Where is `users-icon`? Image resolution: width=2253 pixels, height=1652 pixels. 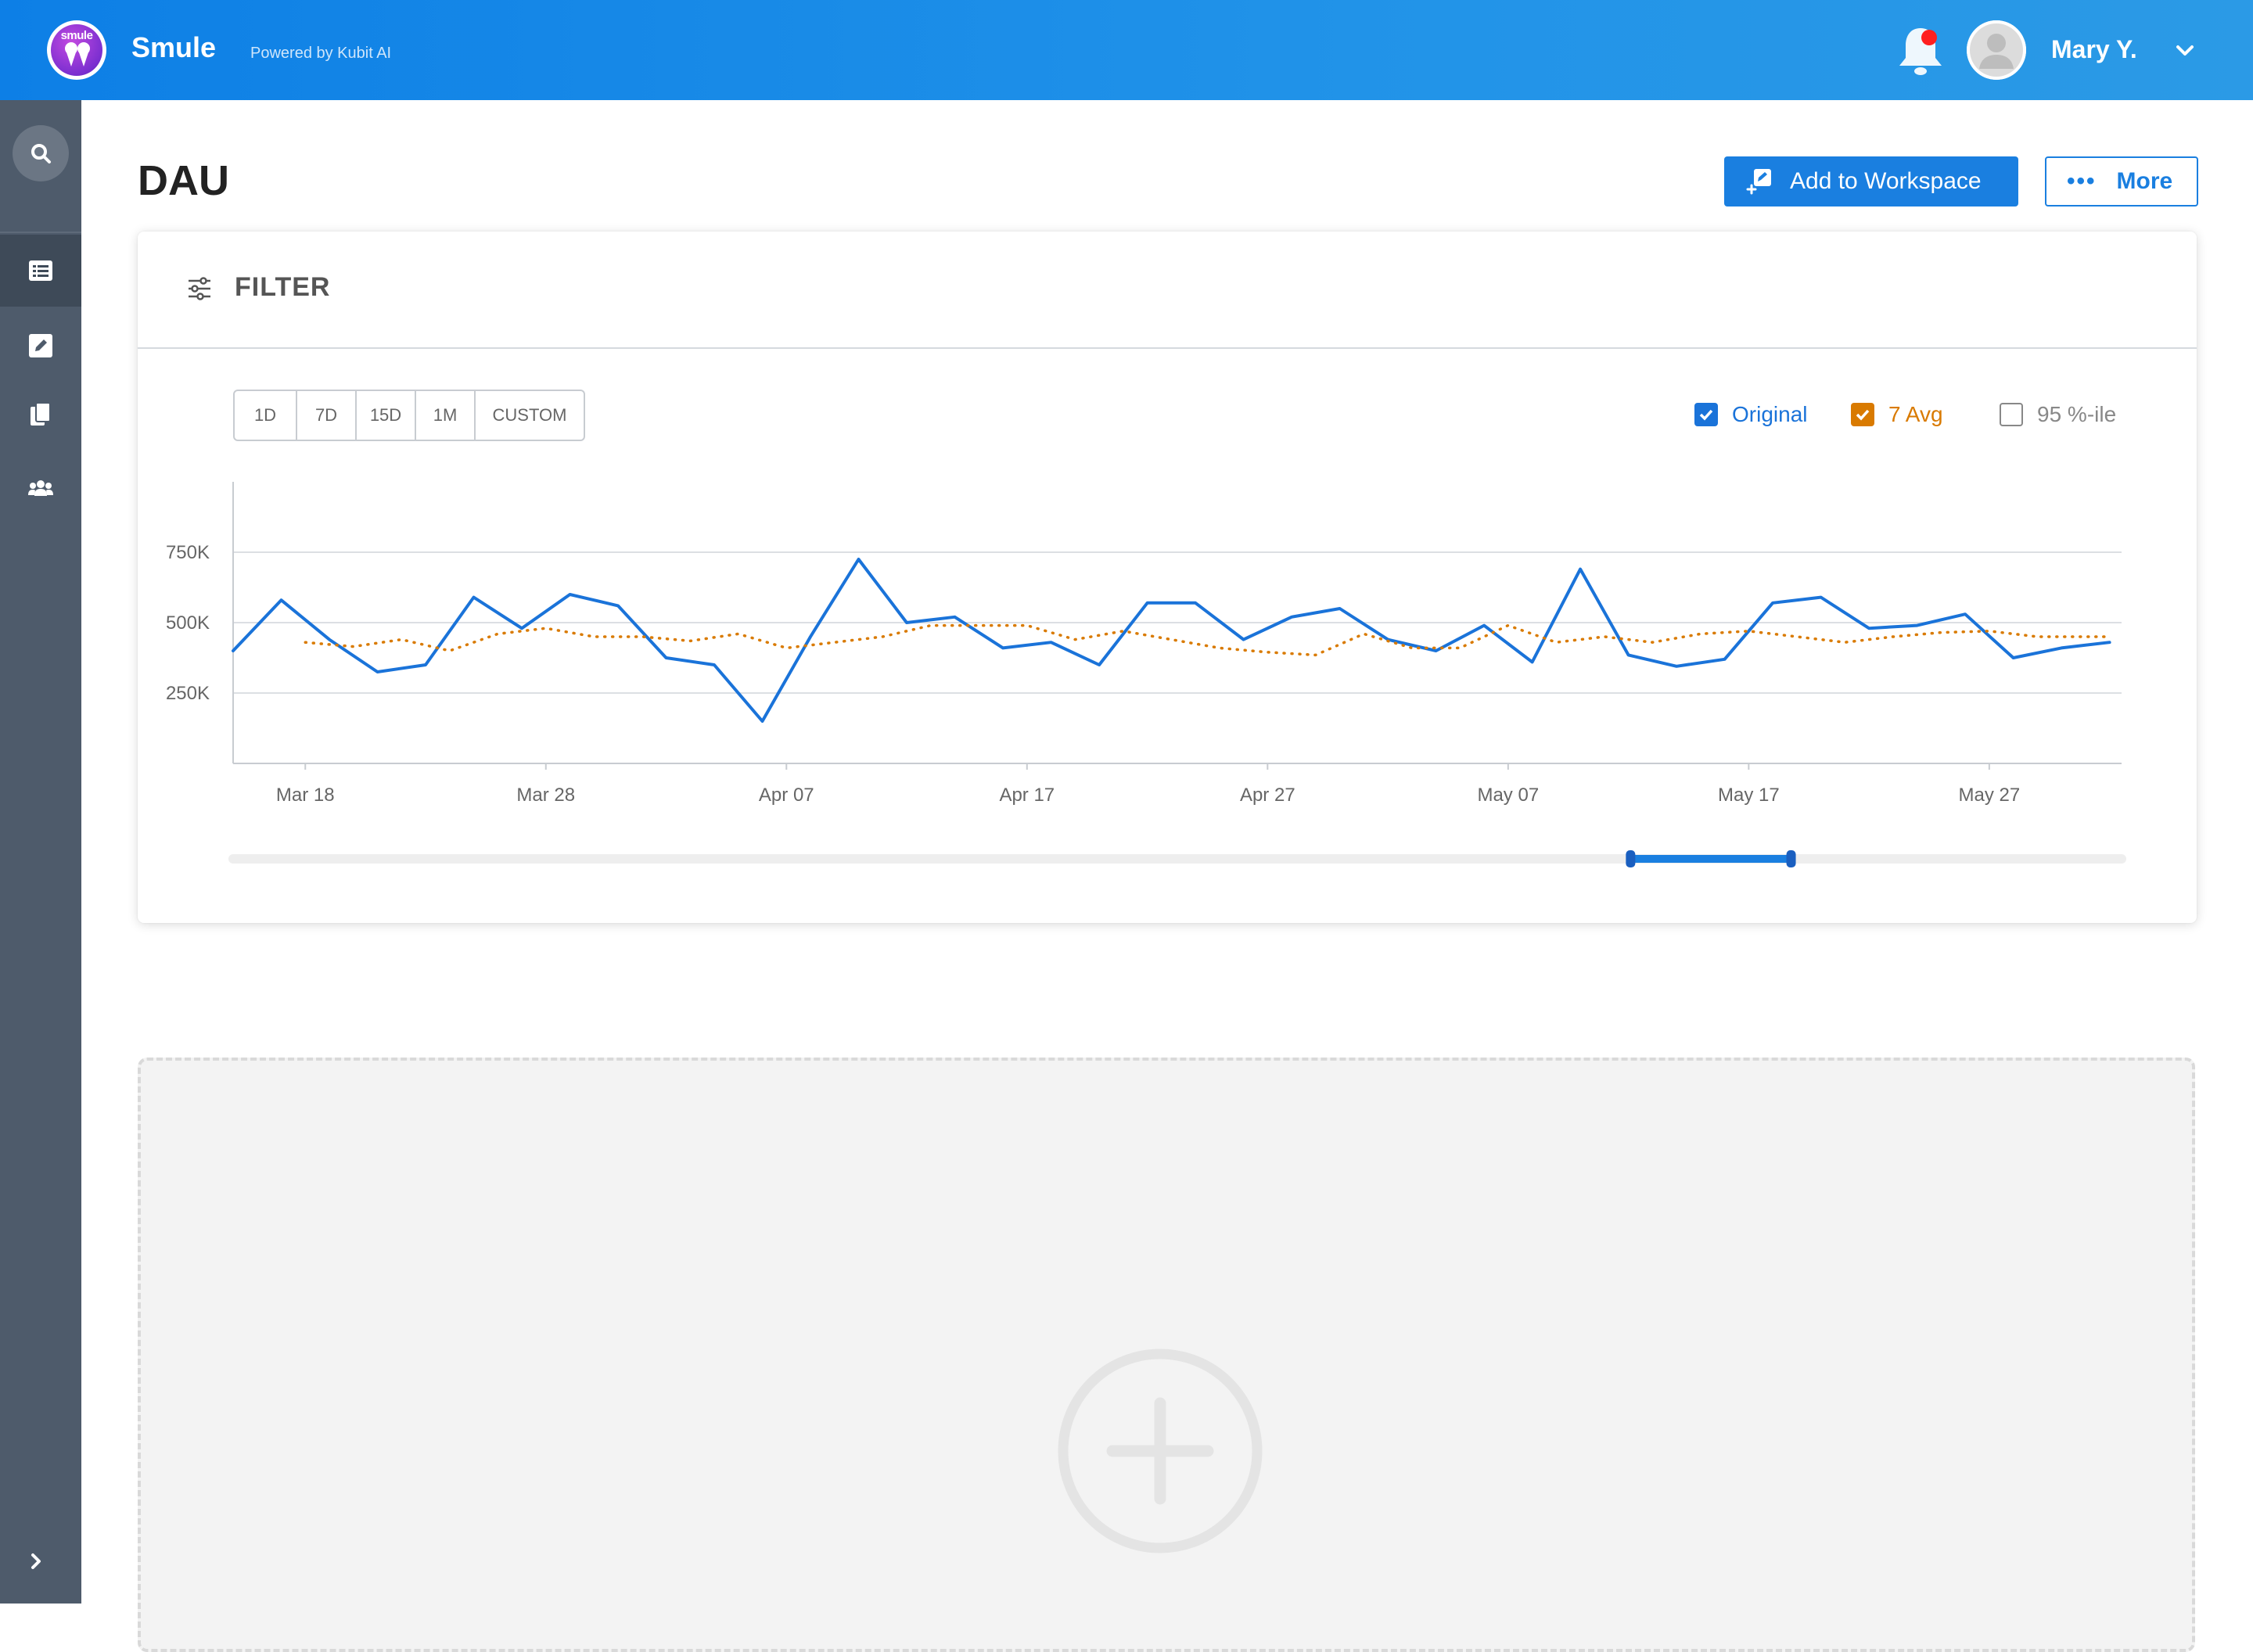 users-icon is located at coordinates (40, 488).